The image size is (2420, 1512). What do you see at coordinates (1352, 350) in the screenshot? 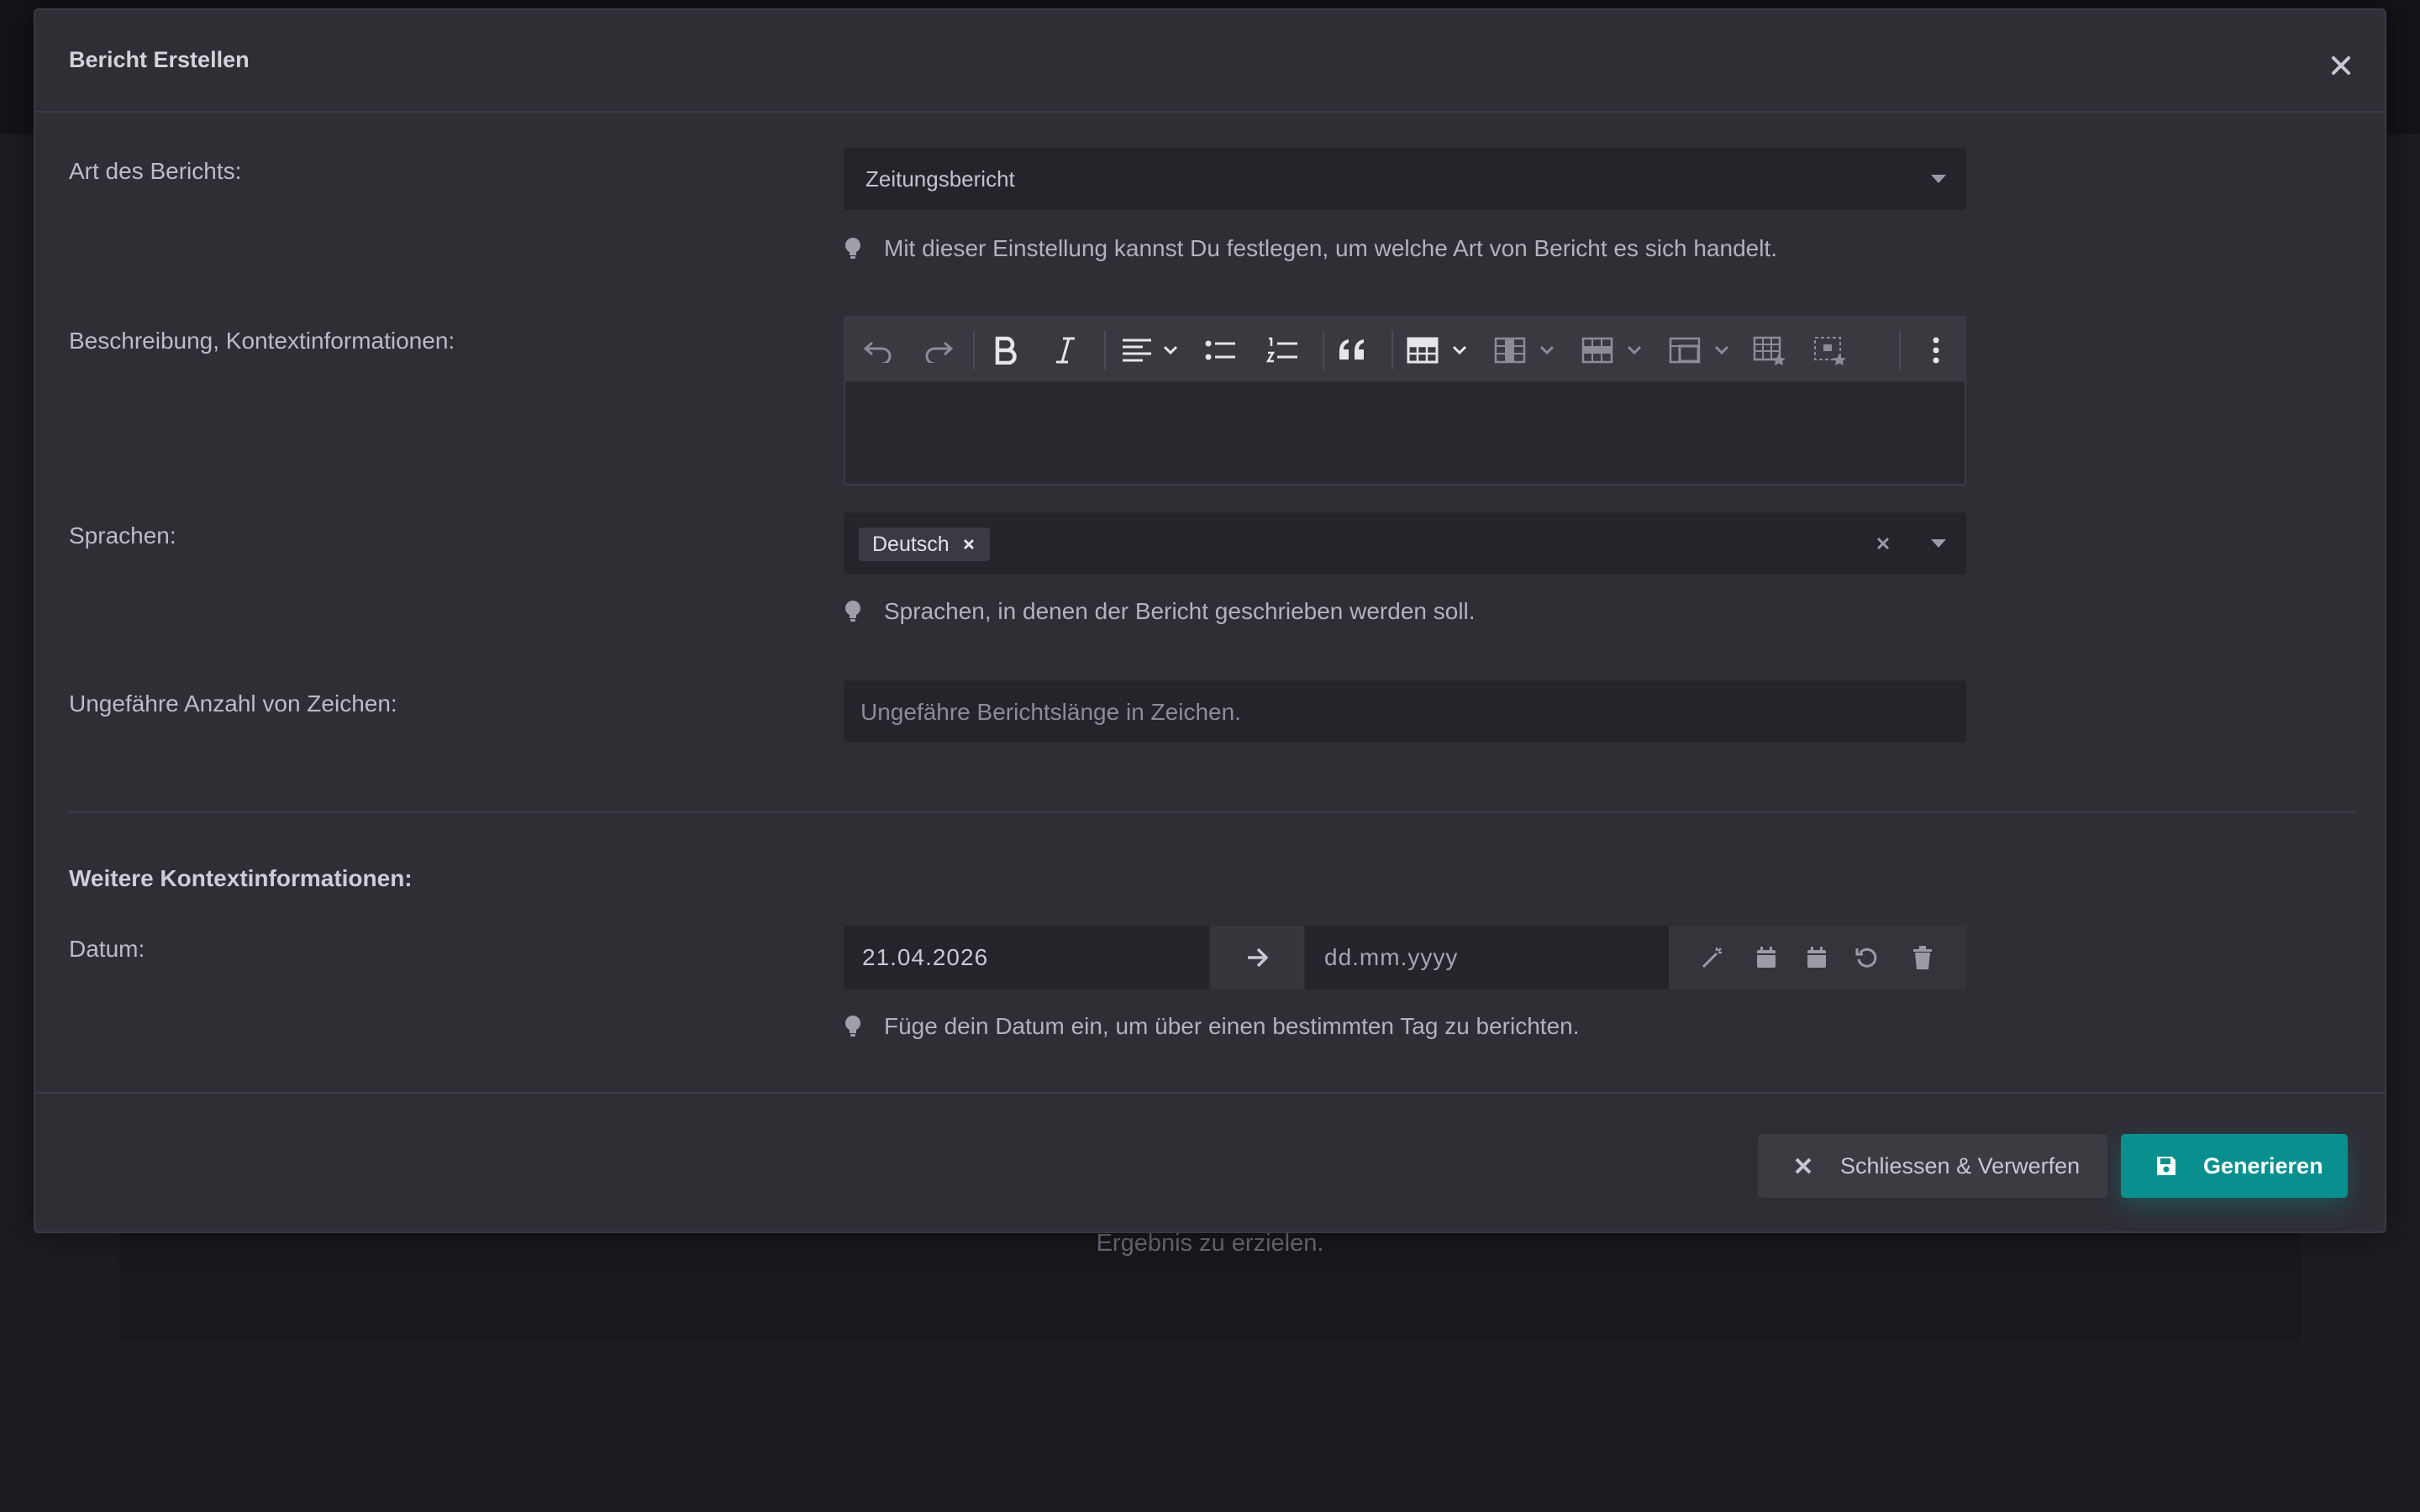
I see `quote-icon` at bounding box center [1352, 350].